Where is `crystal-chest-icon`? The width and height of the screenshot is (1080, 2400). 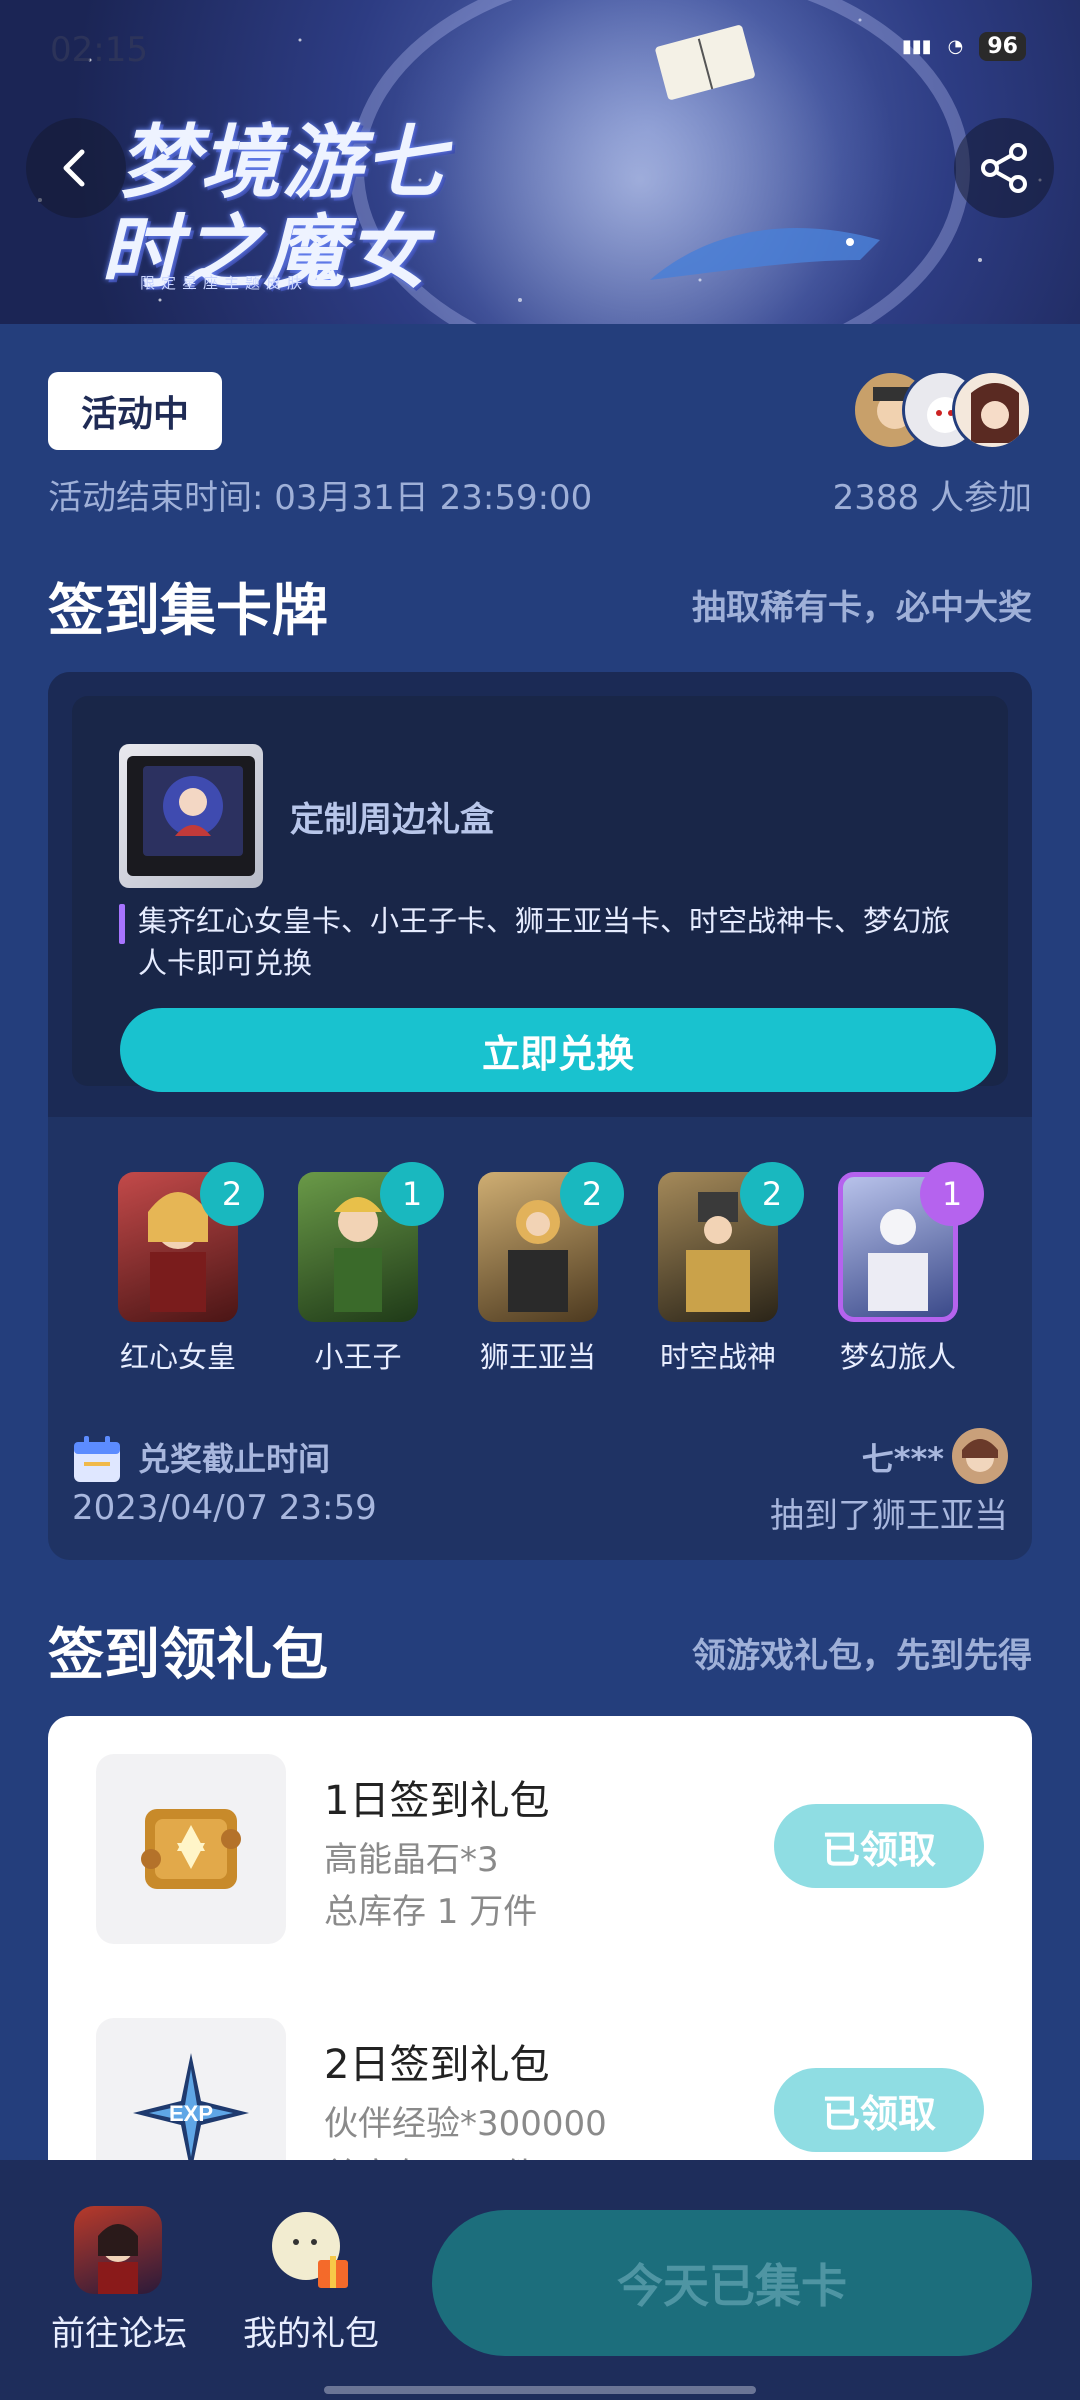
crystal-chest-icon is located at coordinates (191, 1849).